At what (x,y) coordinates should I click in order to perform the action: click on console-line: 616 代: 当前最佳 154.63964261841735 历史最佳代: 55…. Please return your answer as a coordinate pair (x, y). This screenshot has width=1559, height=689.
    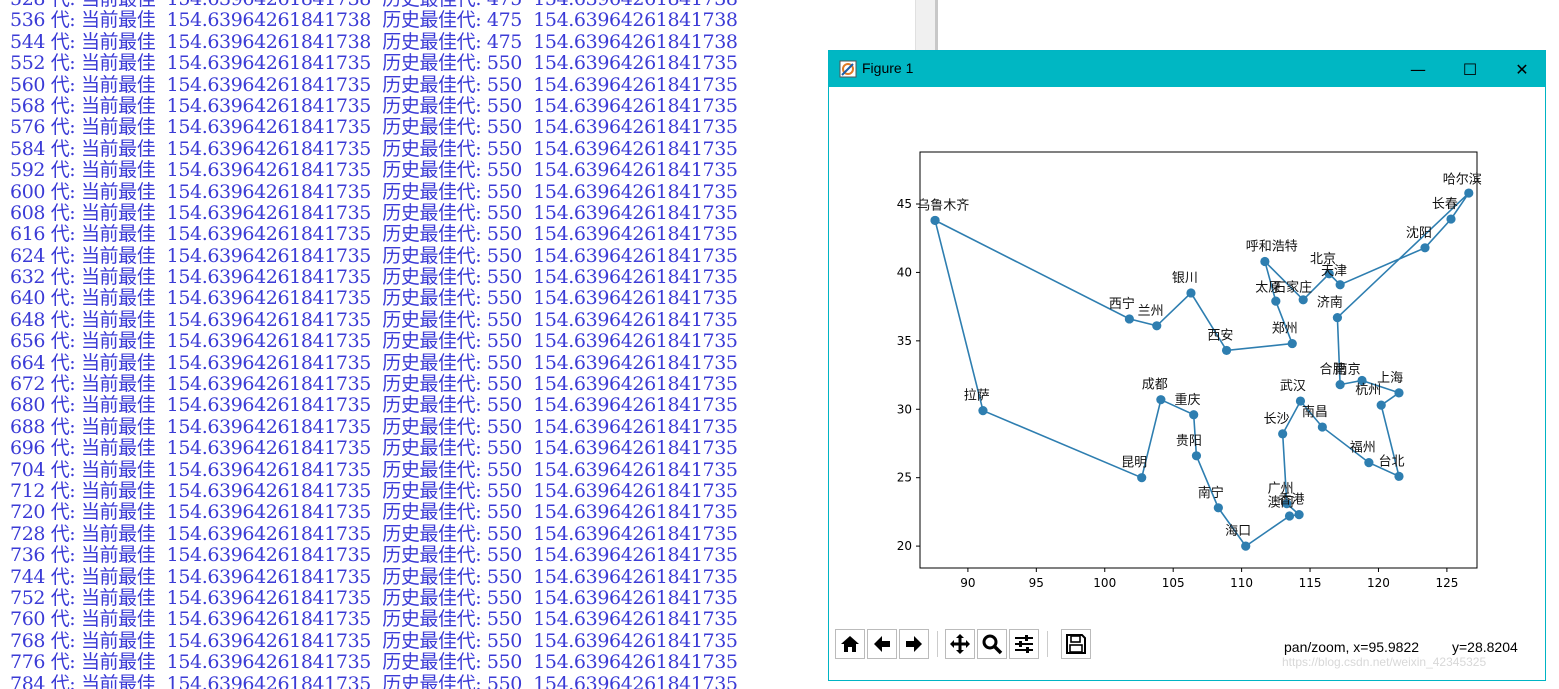
    Looking at the image, I should click on (374, 234).